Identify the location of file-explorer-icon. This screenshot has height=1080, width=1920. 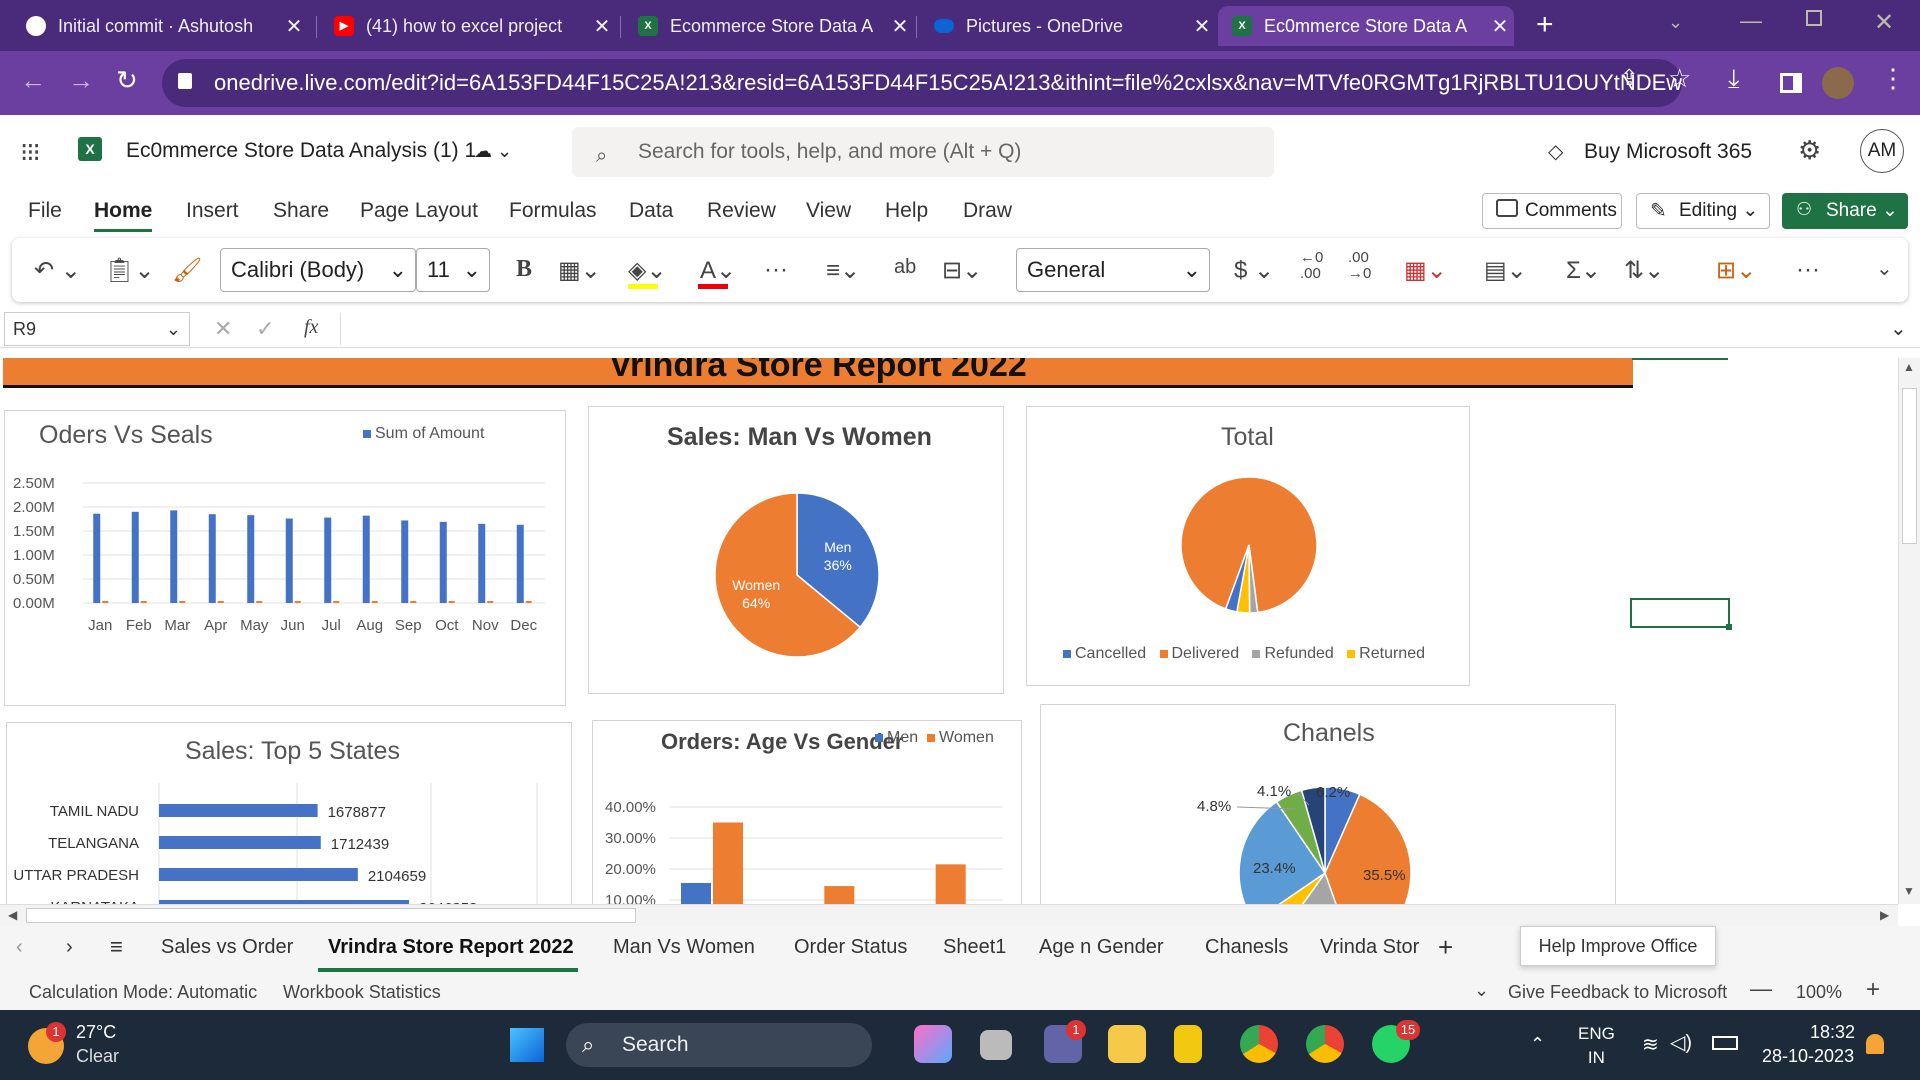
(1127, 1044).